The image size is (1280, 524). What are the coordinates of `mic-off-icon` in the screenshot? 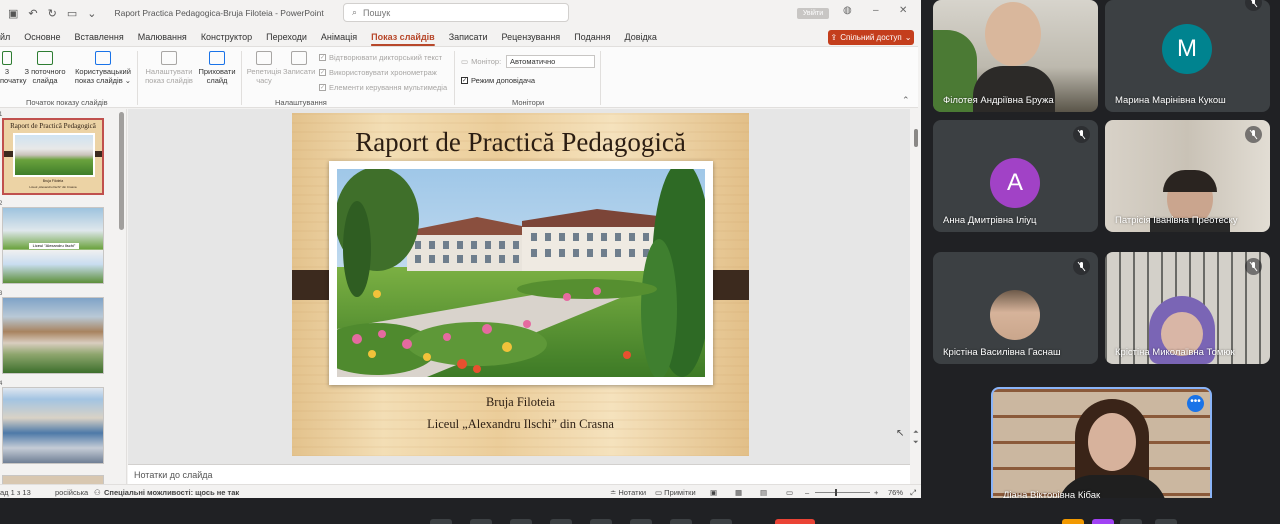 It's located at (1253, 134).